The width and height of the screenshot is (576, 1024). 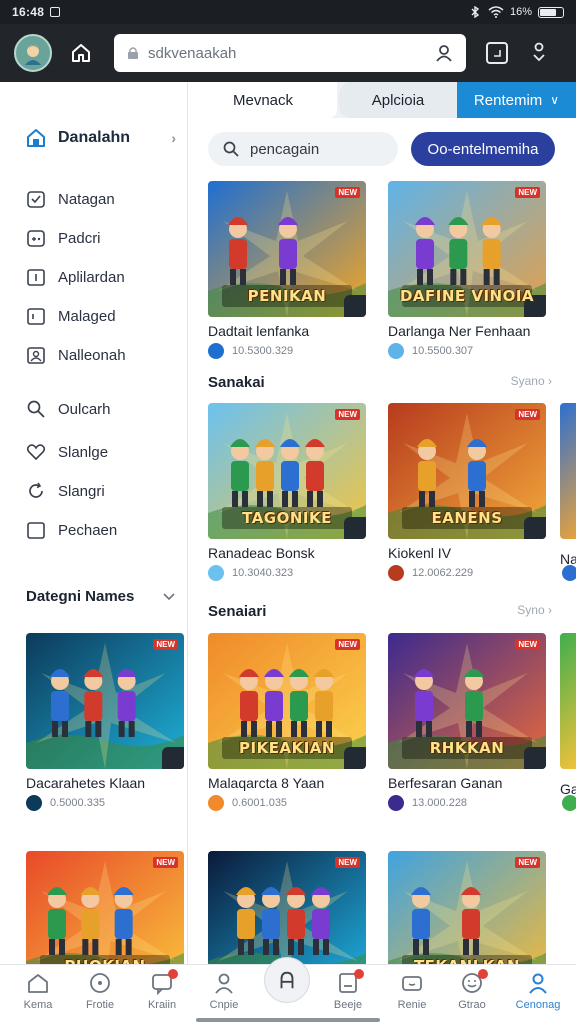 I want to click on tab-switcher-button, so click(x=497, y=53).